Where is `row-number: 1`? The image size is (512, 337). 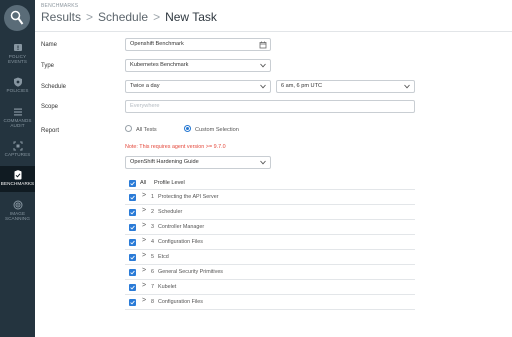 row-number: 1 is located at coordinates (152, 197).